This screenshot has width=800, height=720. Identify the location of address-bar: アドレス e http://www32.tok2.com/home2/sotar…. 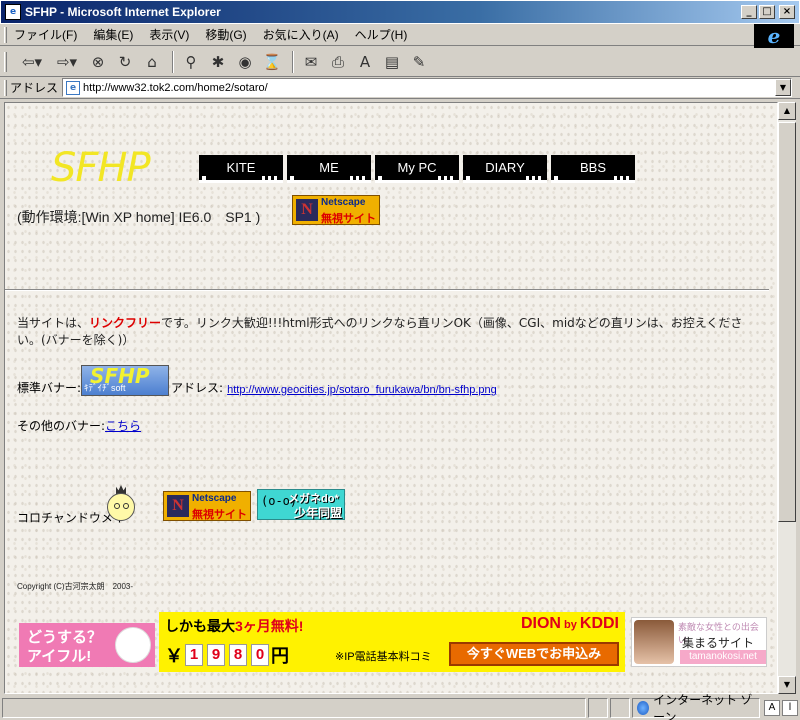
(400, 88).